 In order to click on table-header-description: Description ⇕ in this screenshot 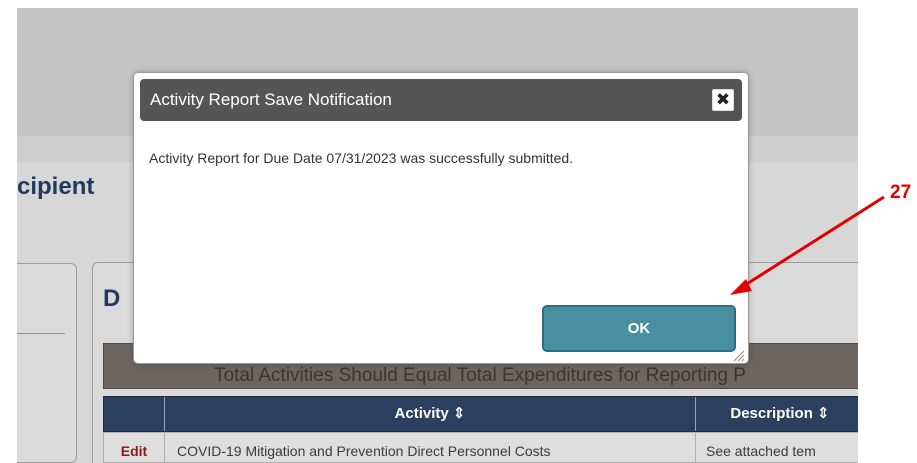, I will do `click(776, 414)`.